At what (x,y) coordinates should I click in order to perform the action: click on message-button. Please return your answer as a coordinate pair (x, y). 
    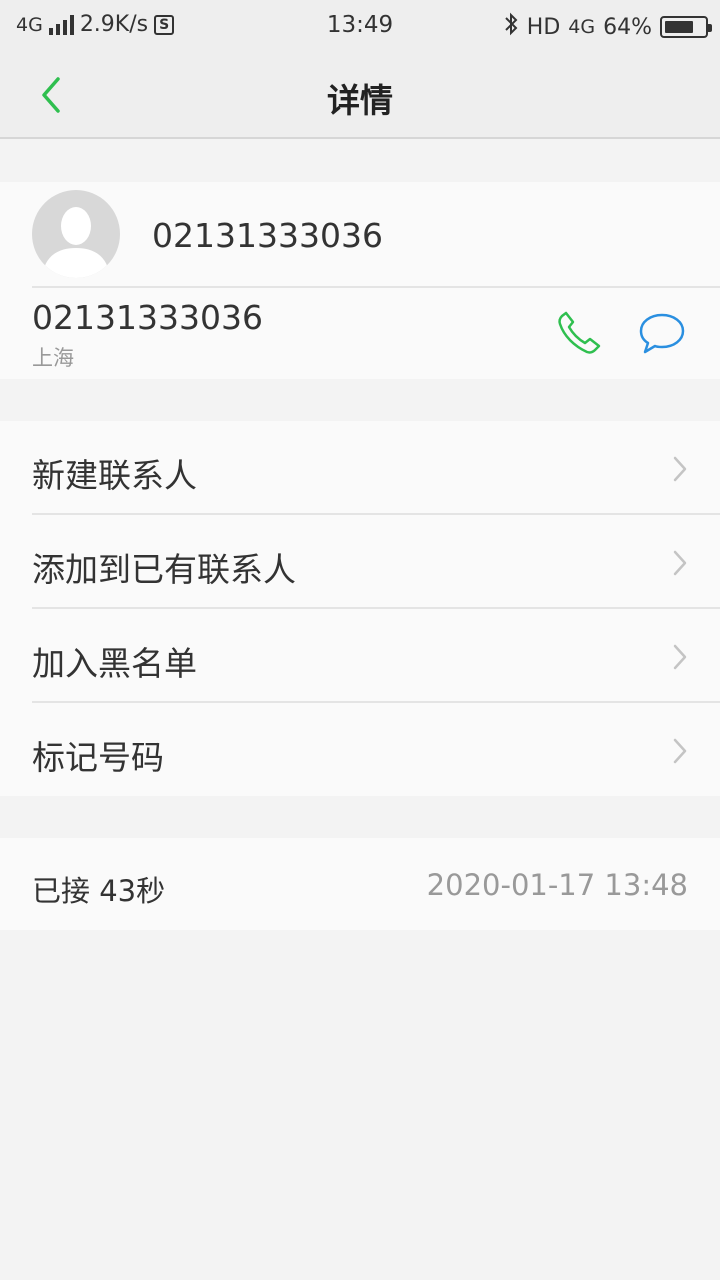
    Looking at the image, I should click on (662, 334).